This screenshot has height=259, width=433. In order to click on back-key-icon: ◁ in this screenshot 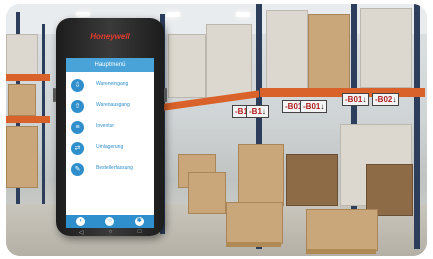, I will do `click(81, 232)`.